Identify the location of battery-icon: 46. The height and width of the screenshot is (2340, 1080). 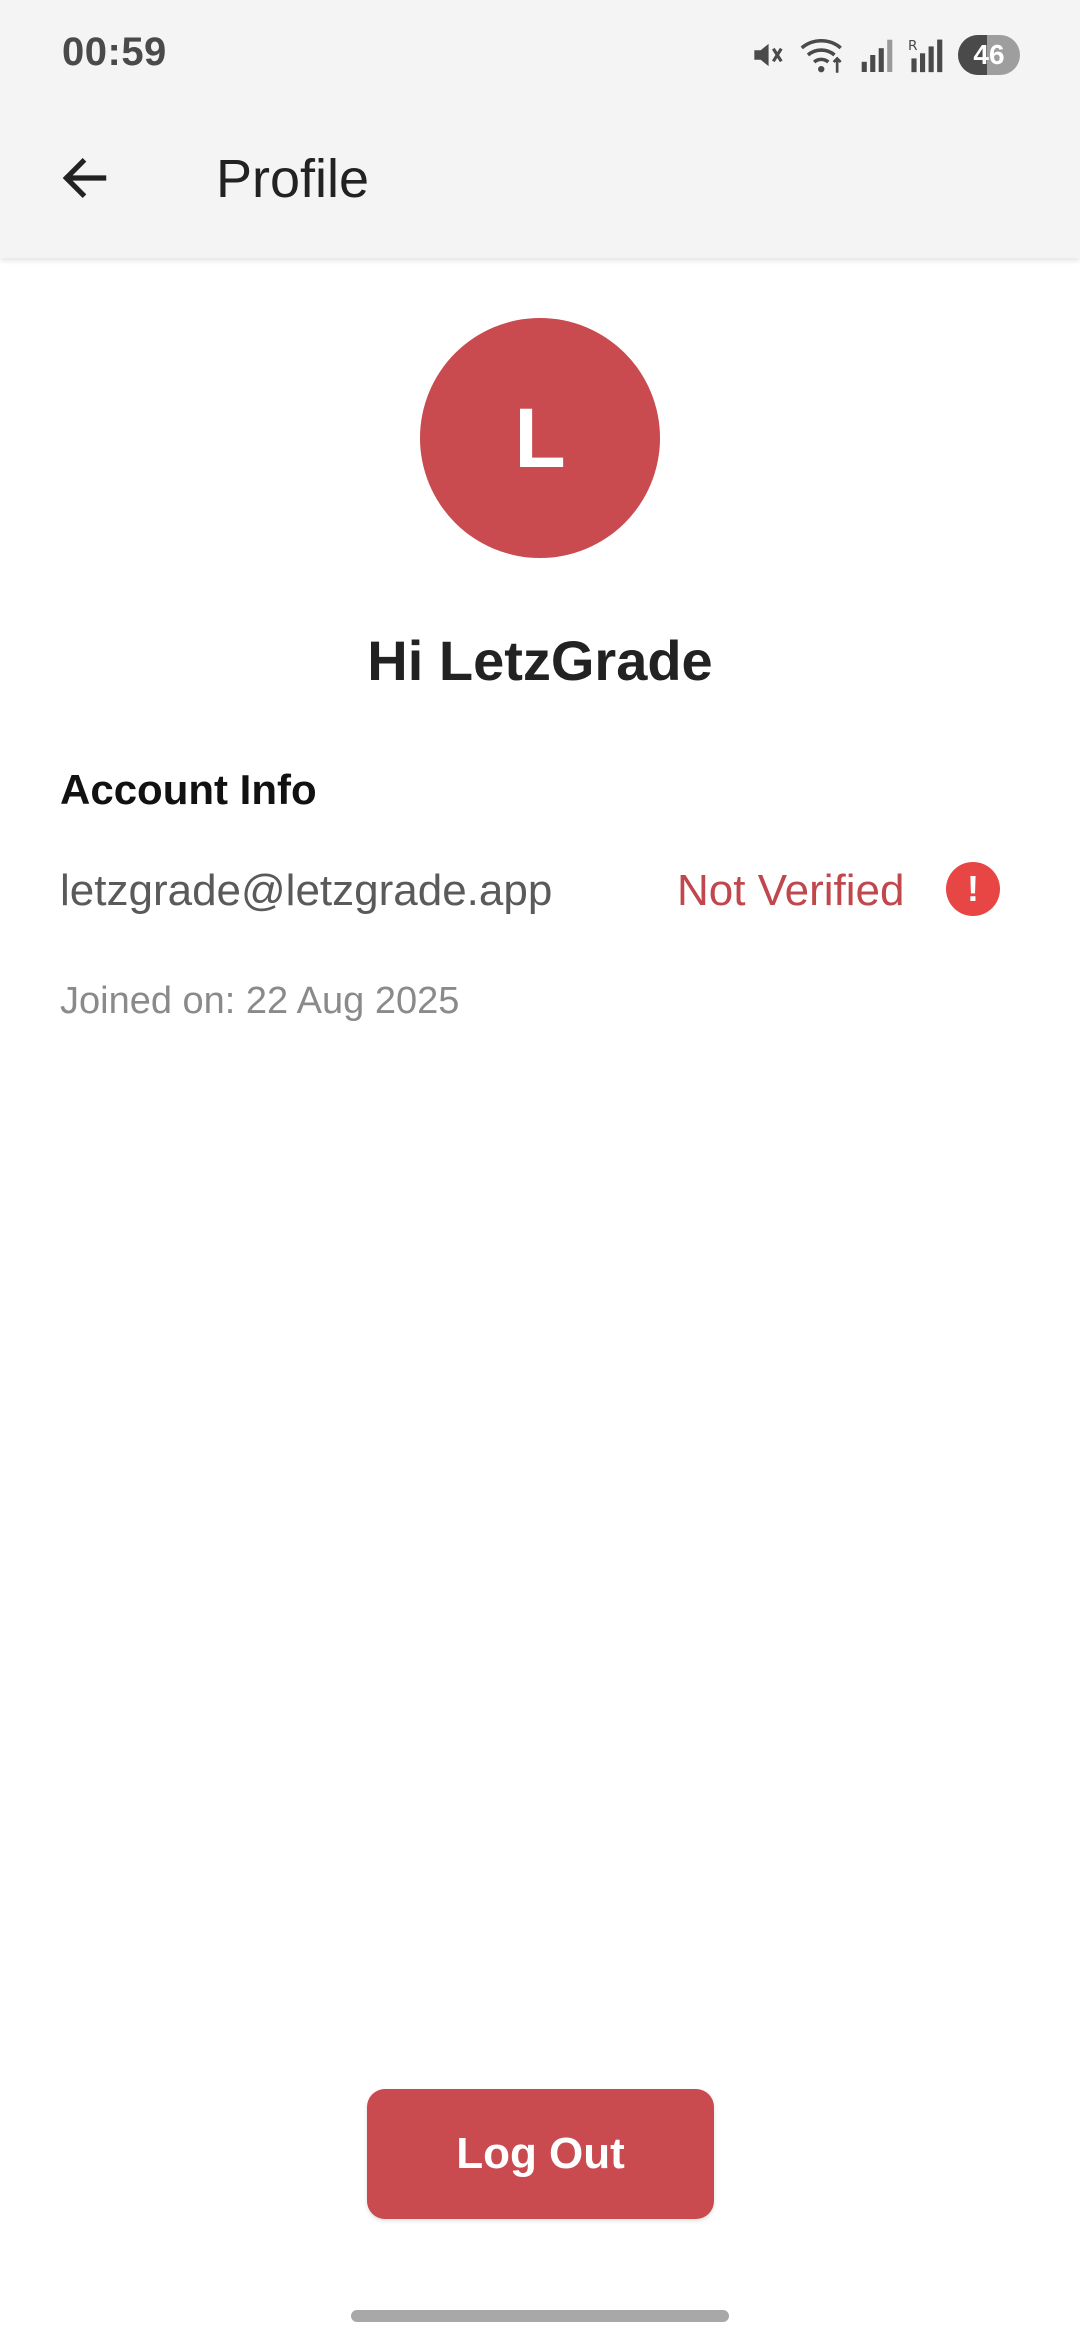
(989, 55).